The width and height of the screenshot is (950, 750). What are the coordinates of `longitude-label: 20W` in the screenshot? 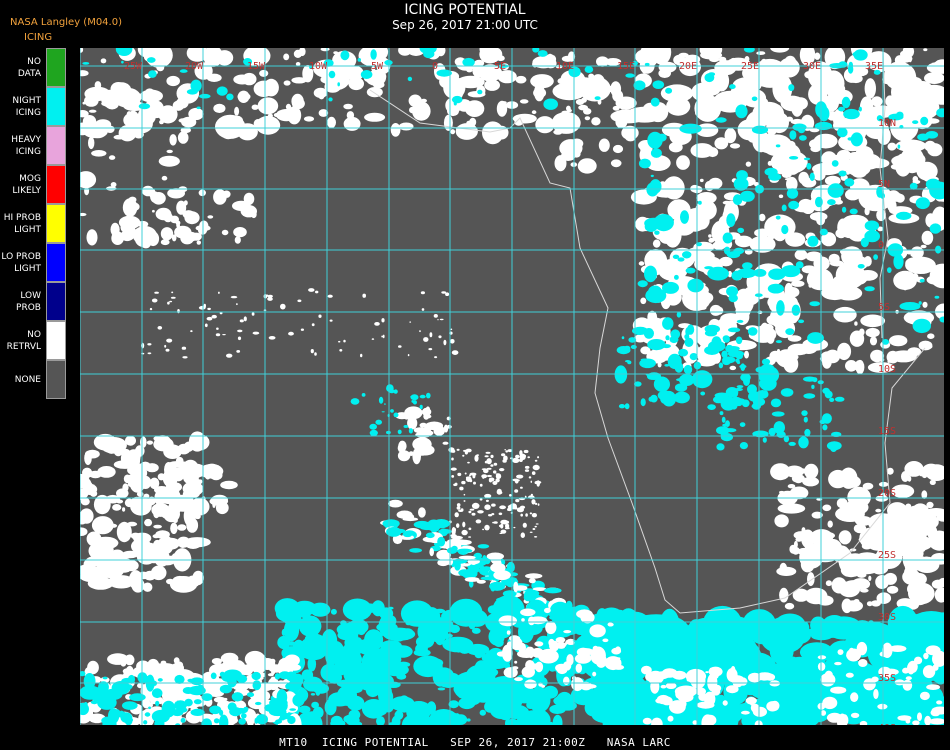 It's located at (194, 66).